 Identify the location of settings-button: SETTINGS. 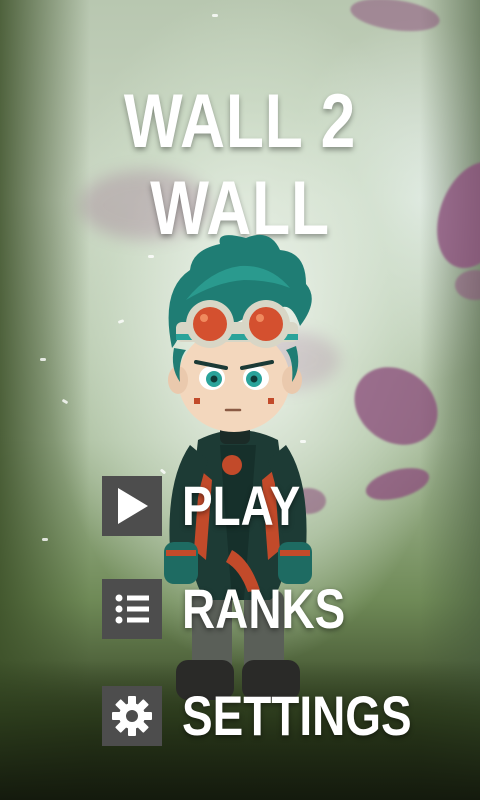
(282, 716).